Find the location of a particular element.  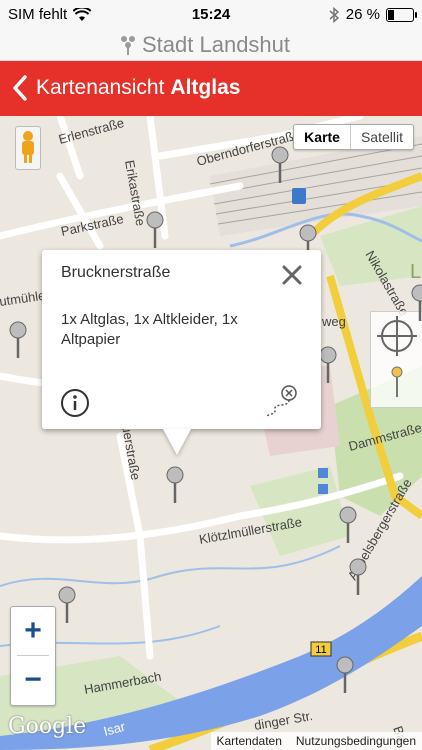

street-label: utmühle is located at coordinates (23, 298).